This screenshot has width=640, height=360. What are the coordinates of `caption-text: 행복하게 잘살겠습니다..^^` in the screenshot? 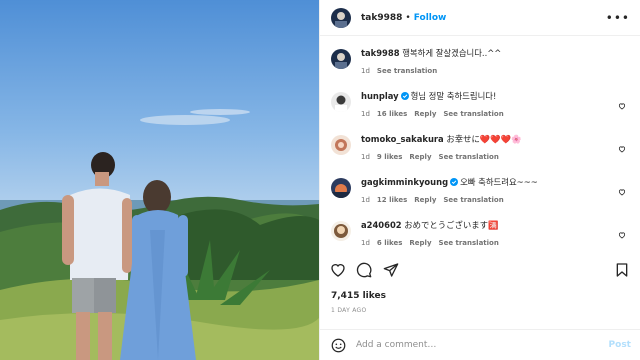 It's located at (452, 53).